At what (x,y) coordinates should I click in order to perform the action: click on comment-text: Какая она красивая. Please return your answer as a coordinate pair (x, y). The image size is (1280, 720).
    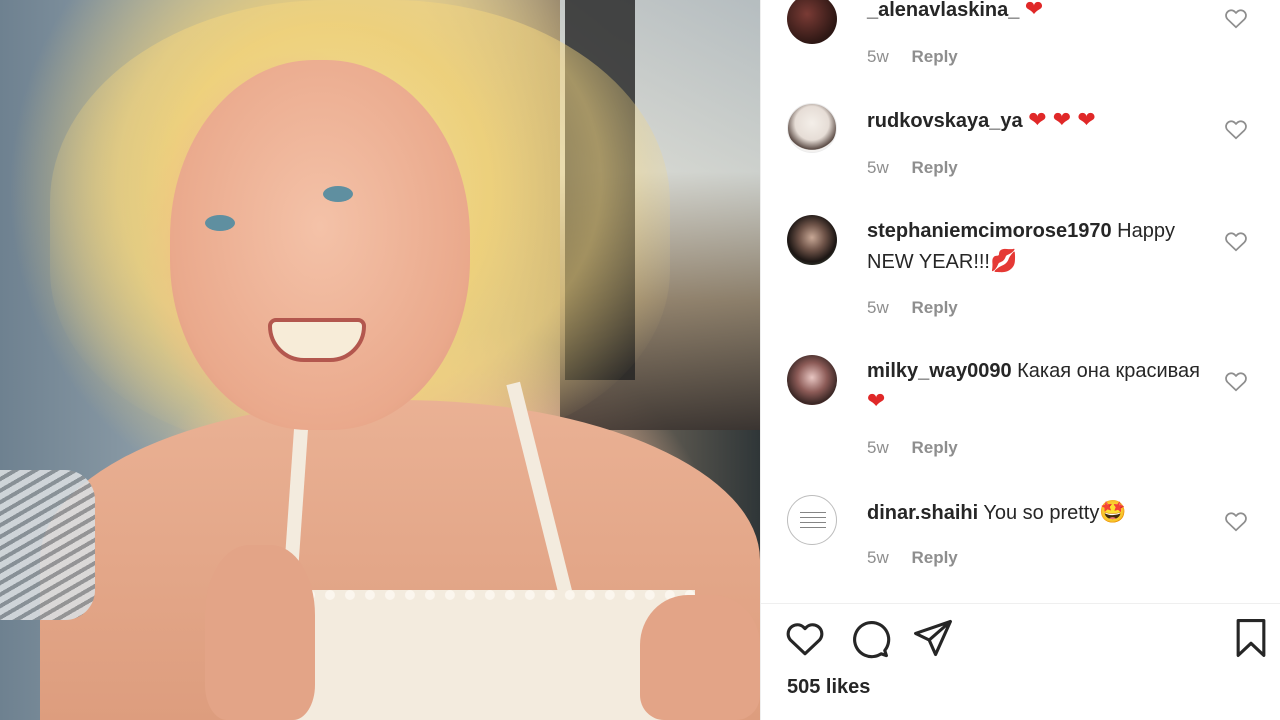
    Looking at the image, I should click on (1108, 371).